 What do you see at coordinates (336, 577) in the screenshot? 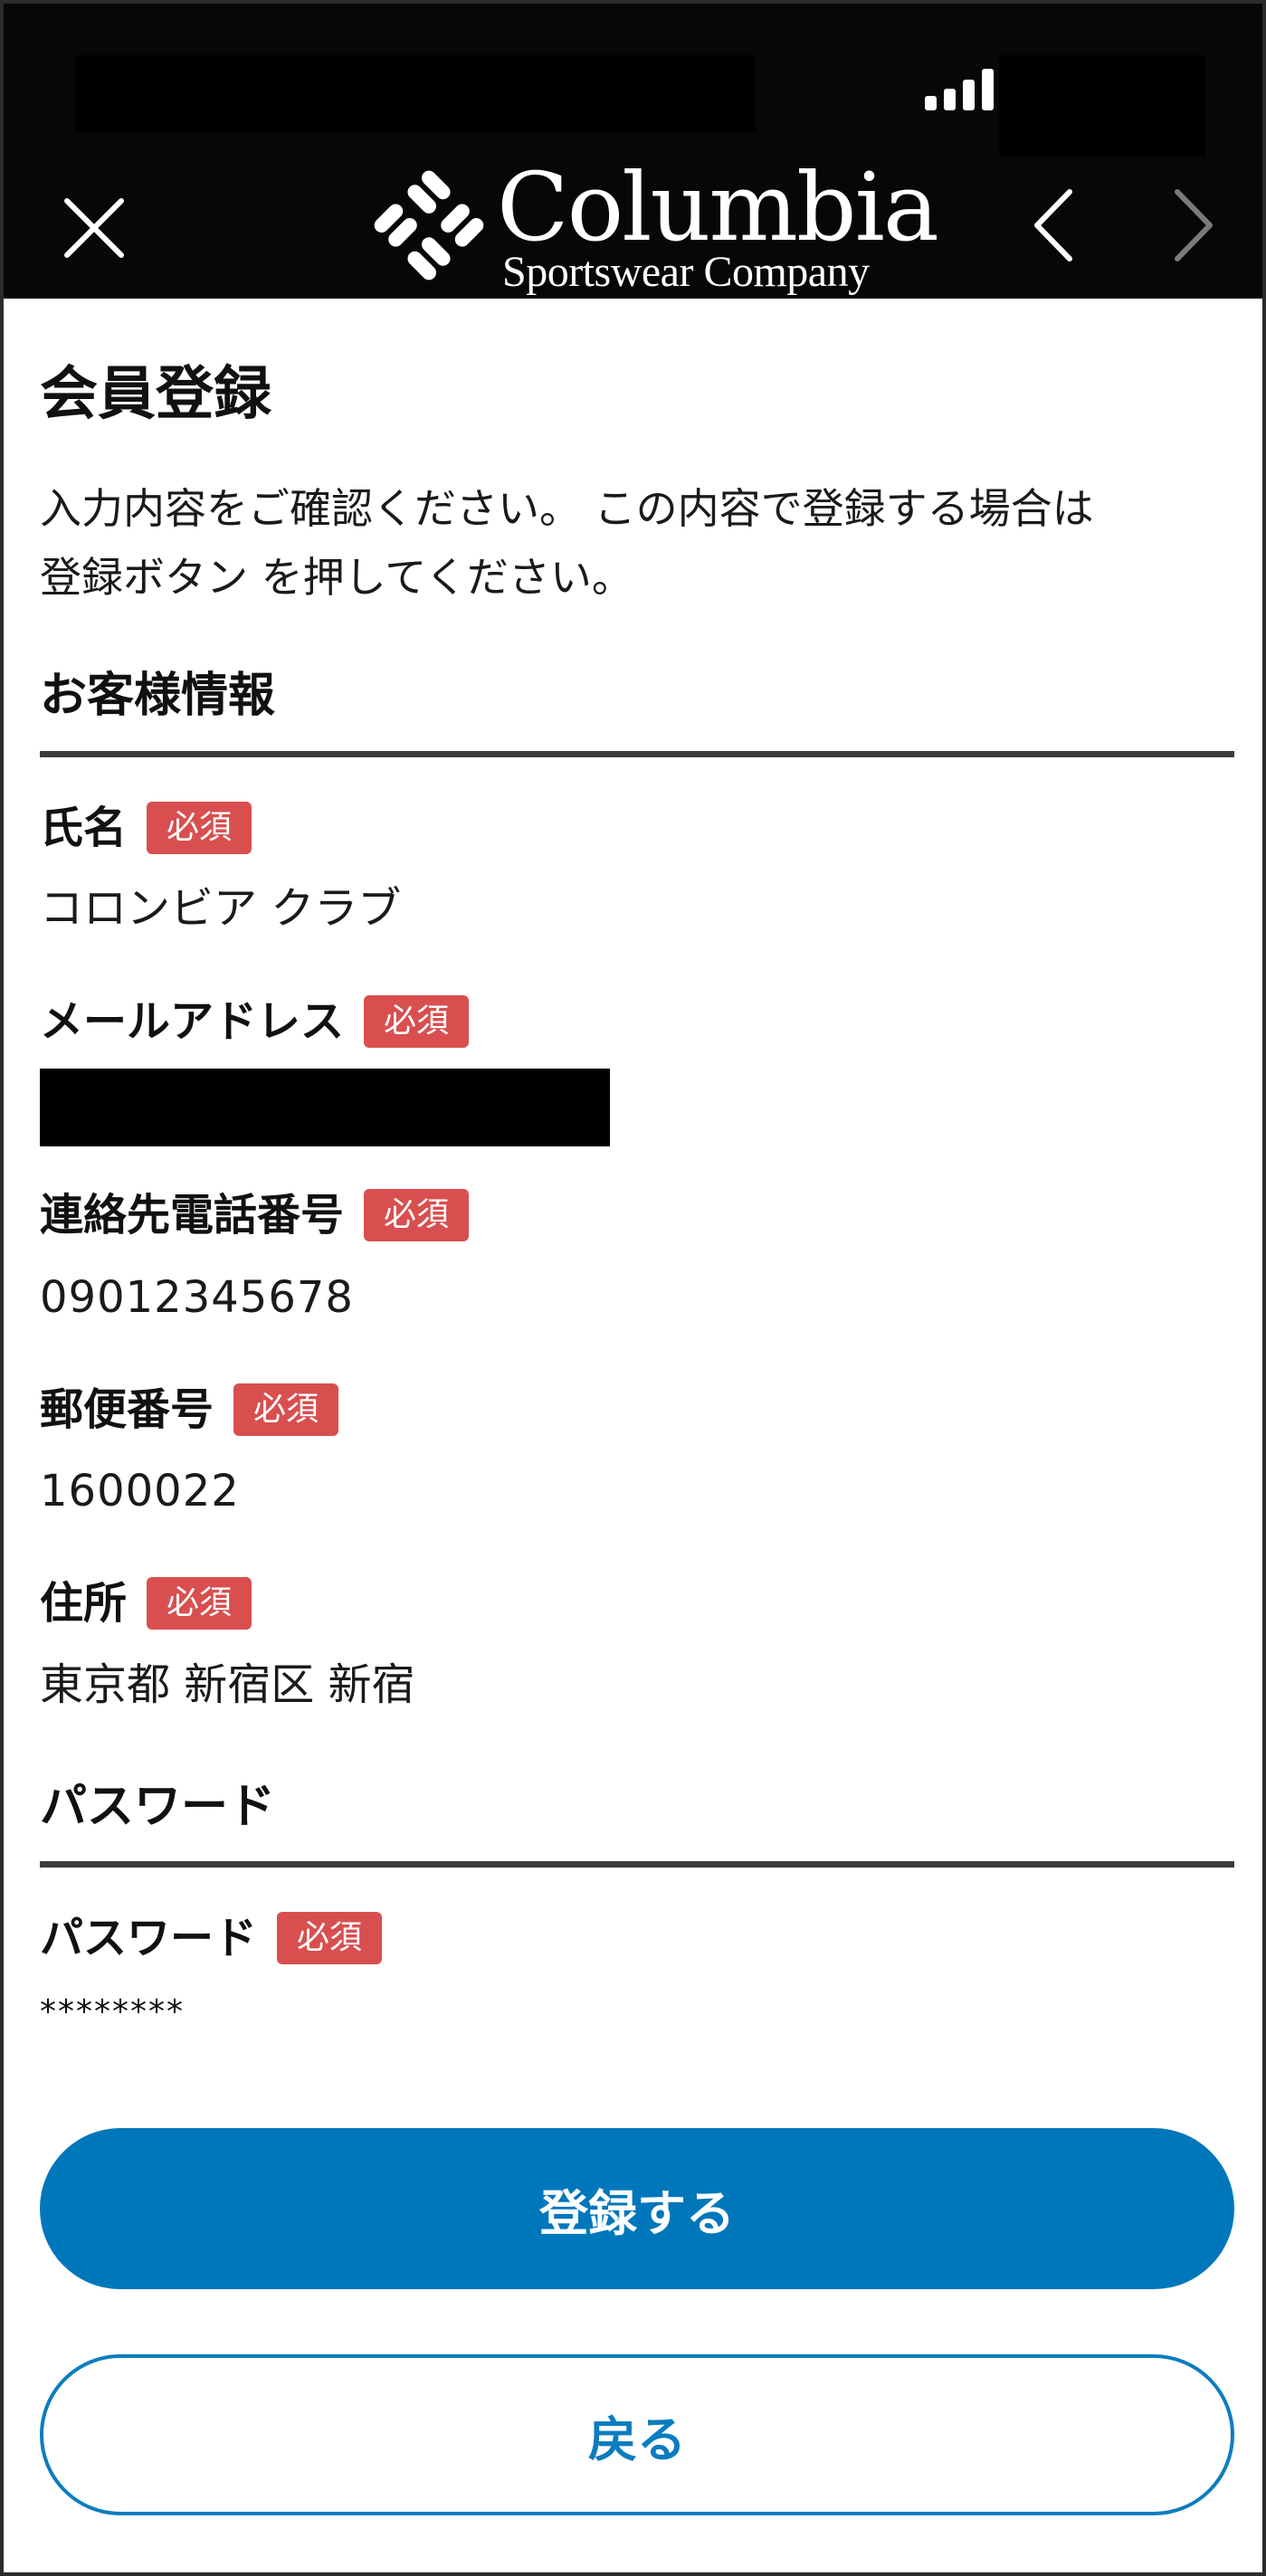
I see `intro-line-2: 登録ボタン を押してください。` at bounding box center [336, 577].